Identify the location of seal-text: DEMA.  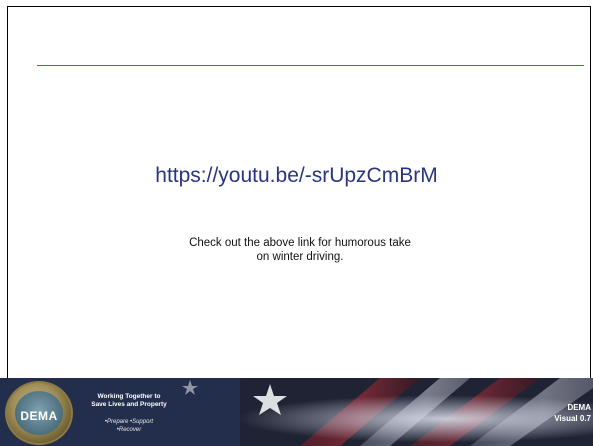
(39, 416).